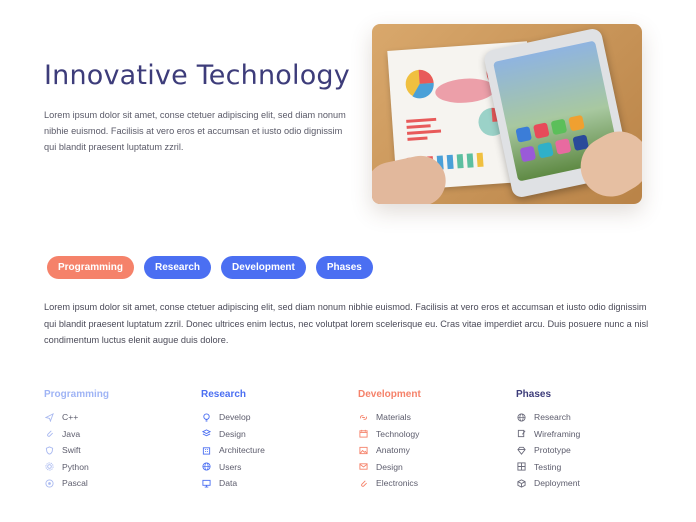 The image size is (696, 522). What do you see at coordinates (75, 483) in the screenshot?
I see `list-item-label: Pascal` at bounding box center [75, 483].